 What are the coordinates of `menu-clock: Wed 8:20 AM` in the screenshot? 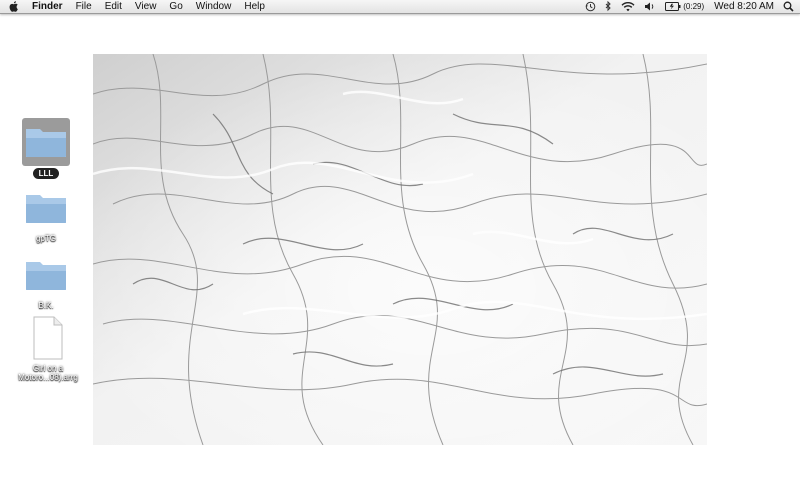 It's located at (744, 6).